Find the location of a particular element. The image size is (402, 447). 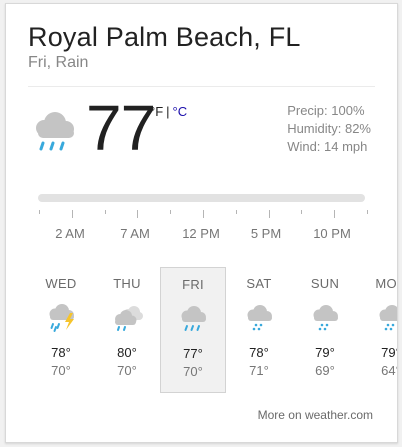

current-details: Precip: 100% Humidity: 82% Wind: 14 mph is located at coordinates (329, 129).